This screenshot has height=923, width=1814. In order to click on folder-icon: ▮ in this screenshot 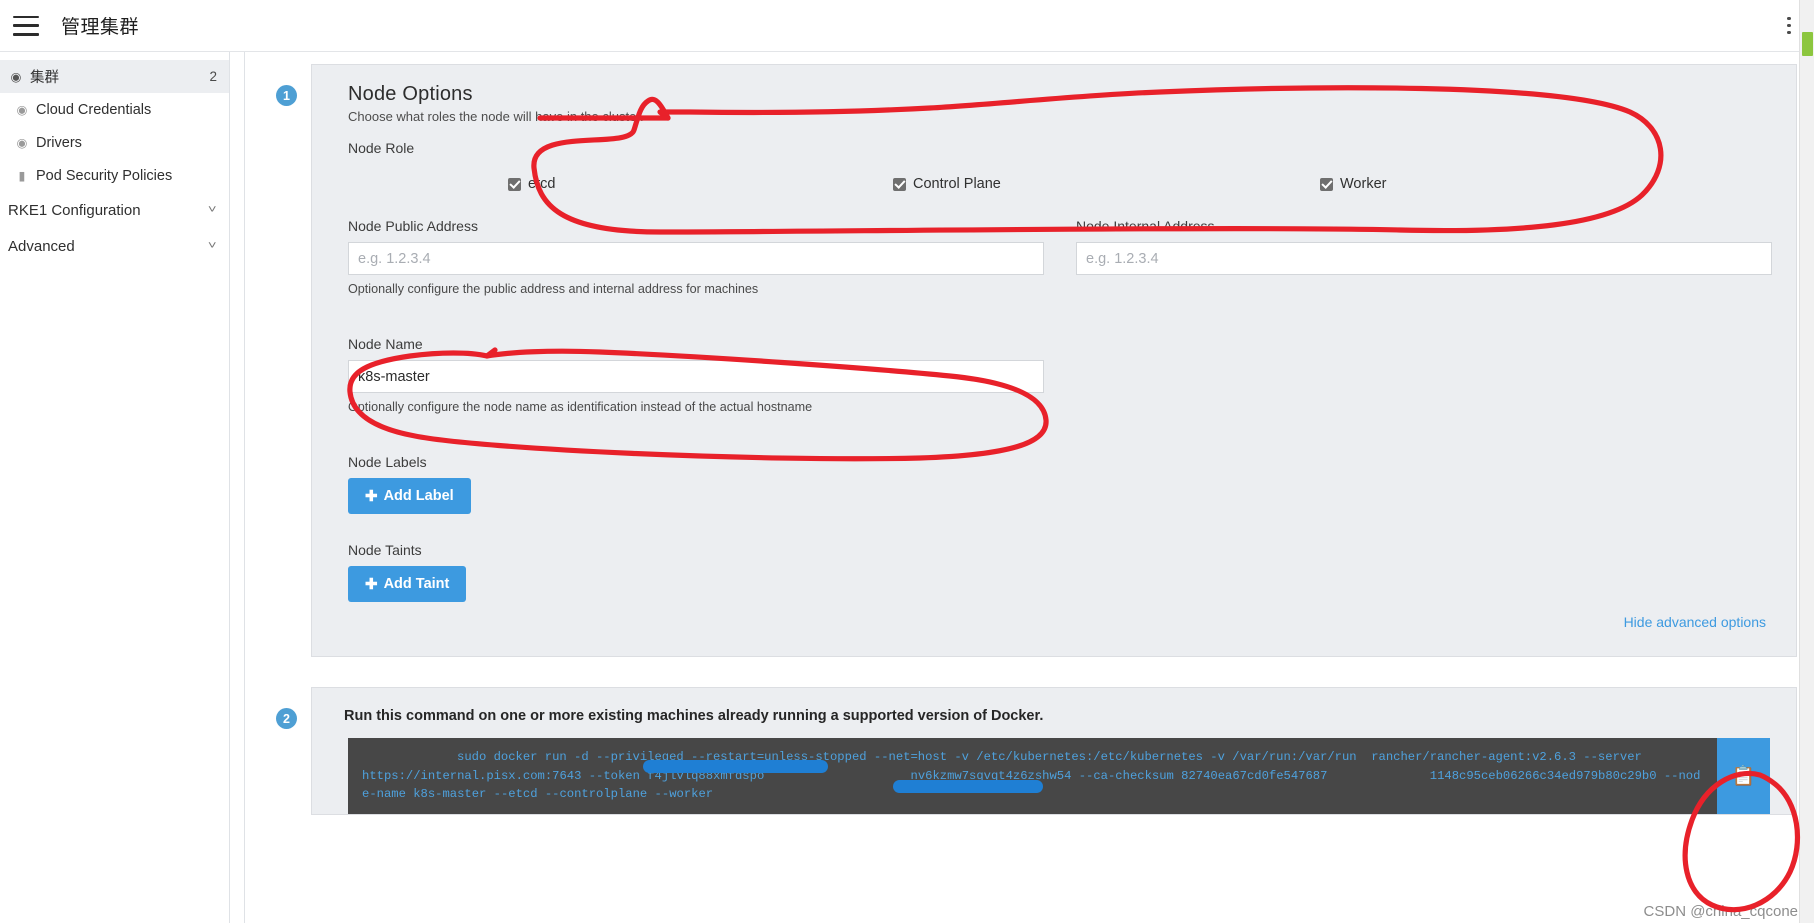, I will do `click(22, 176)`.